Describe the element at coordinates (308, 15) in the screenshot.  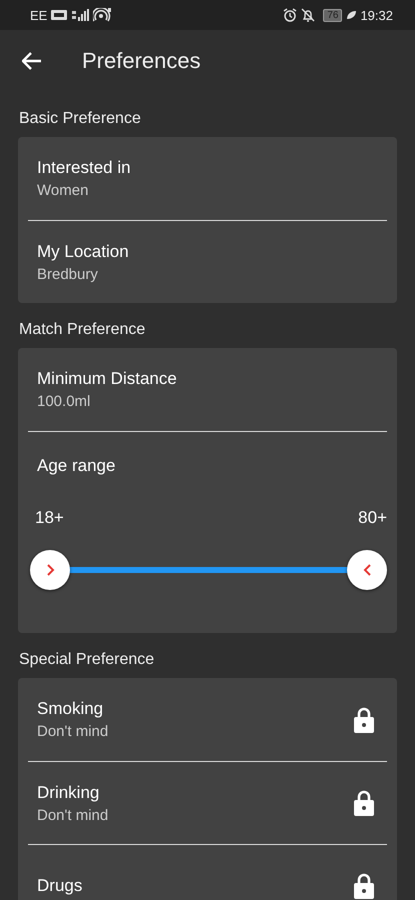
I see `bell-off-icon` at that location.